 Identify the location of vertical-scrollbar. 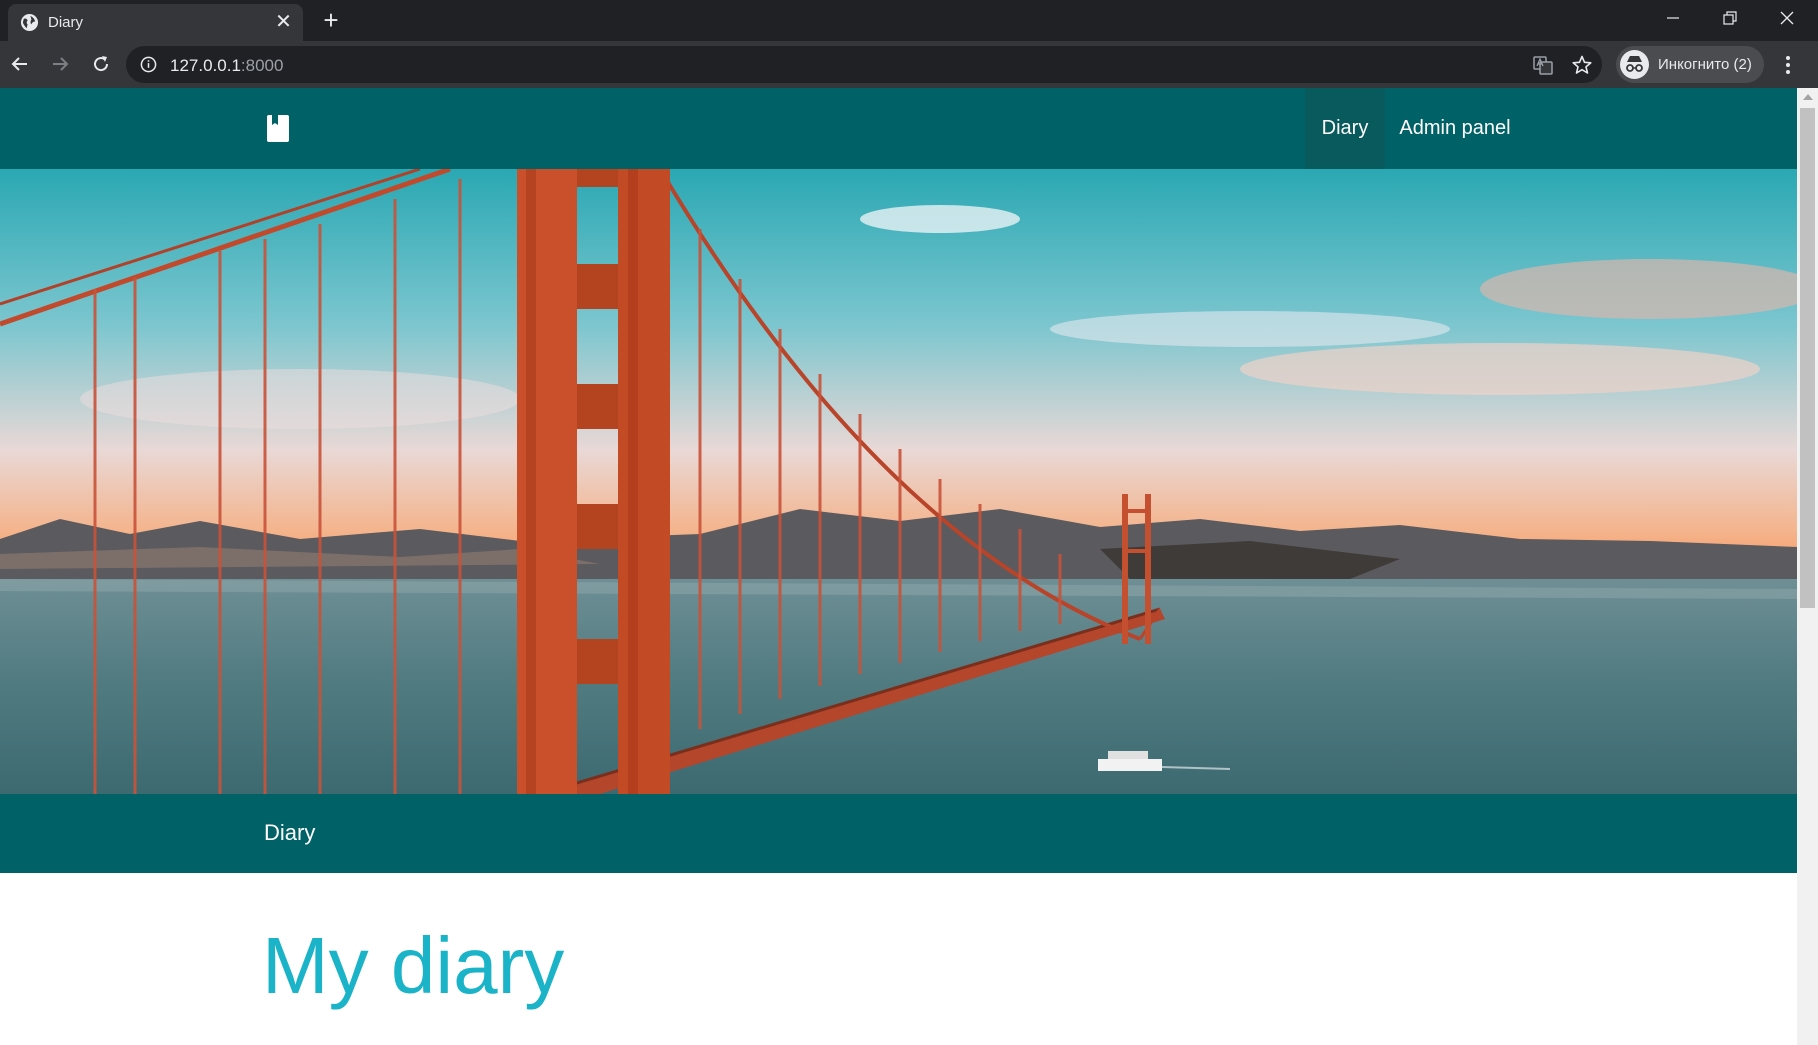
(1807, 566).